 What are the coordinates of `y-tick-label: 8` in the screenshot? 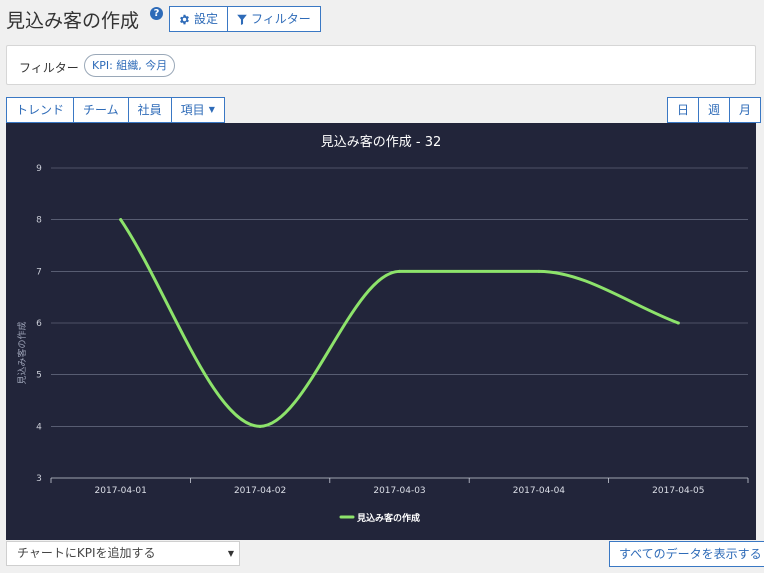 It's located at (39, 221).